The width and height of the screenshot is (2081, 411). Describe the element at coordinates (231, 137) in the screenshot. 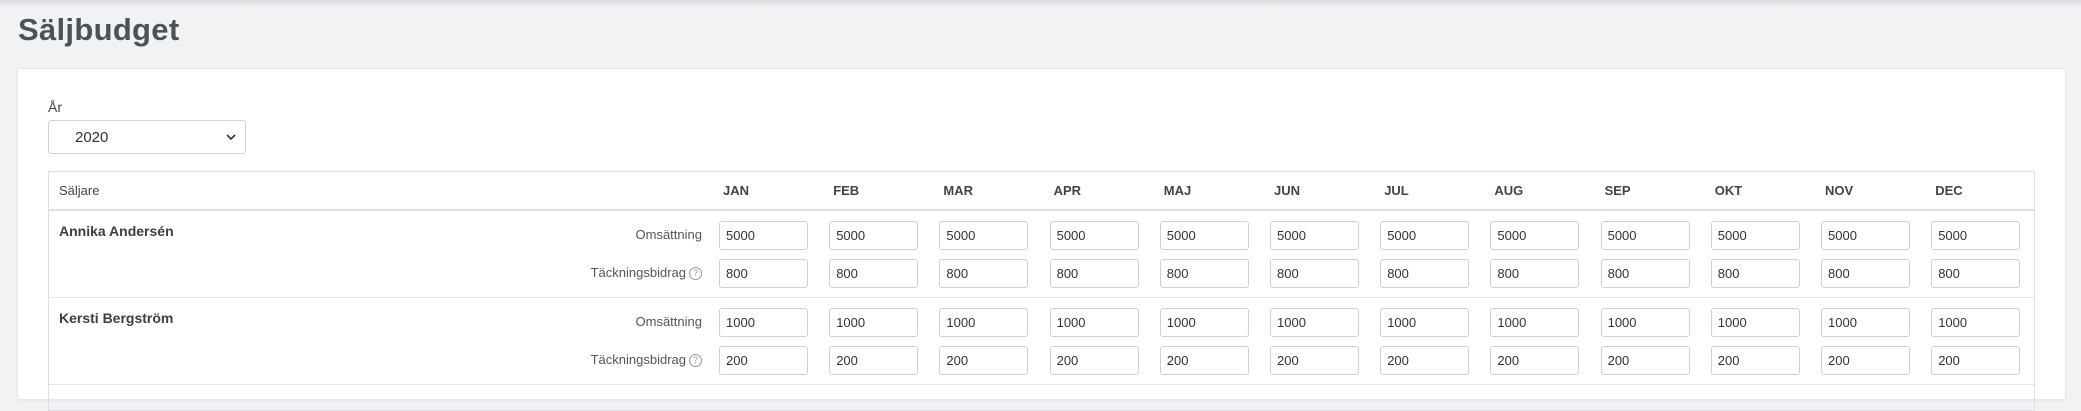

I see `chevron-down-icon` at that location.